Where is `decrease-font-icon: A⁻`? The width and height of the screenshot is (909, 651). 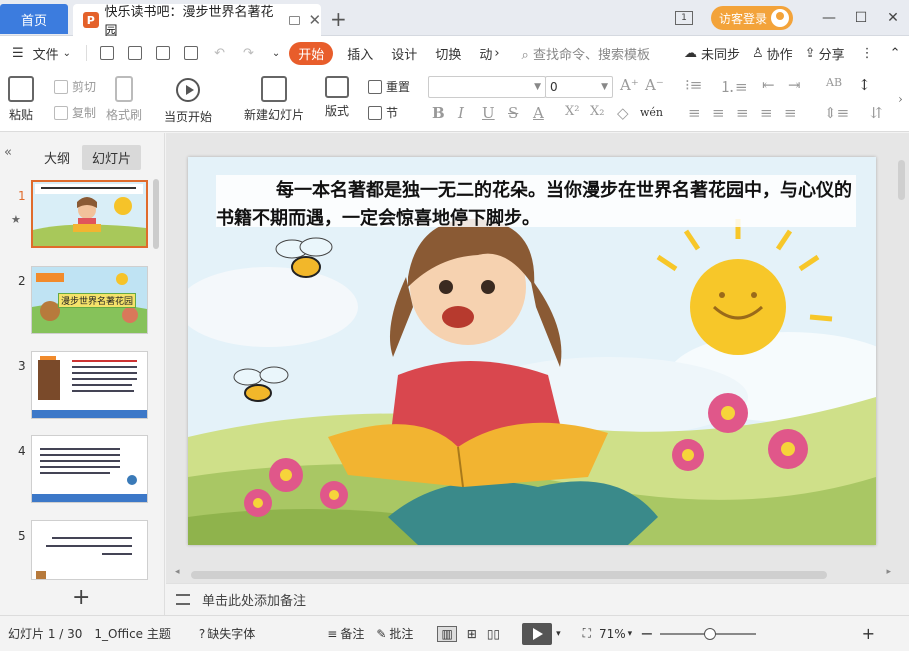 decrease-font-icon: A⁻ is located at coordinates (654, 85).